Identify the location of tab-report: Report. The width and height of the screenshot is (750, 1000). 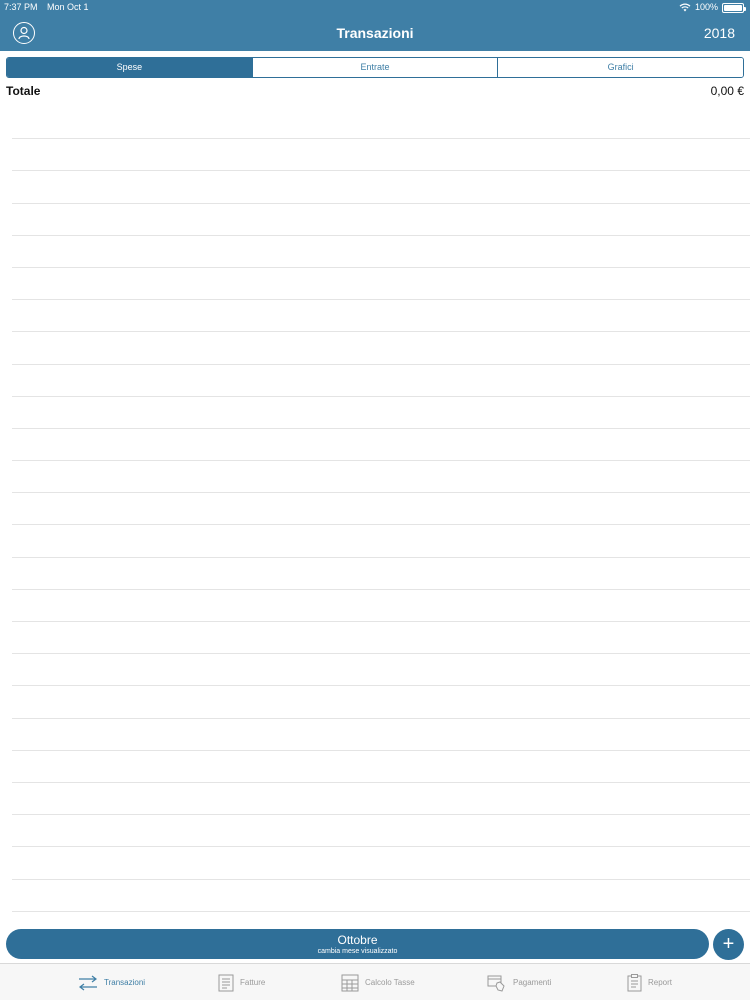
(649, 982).